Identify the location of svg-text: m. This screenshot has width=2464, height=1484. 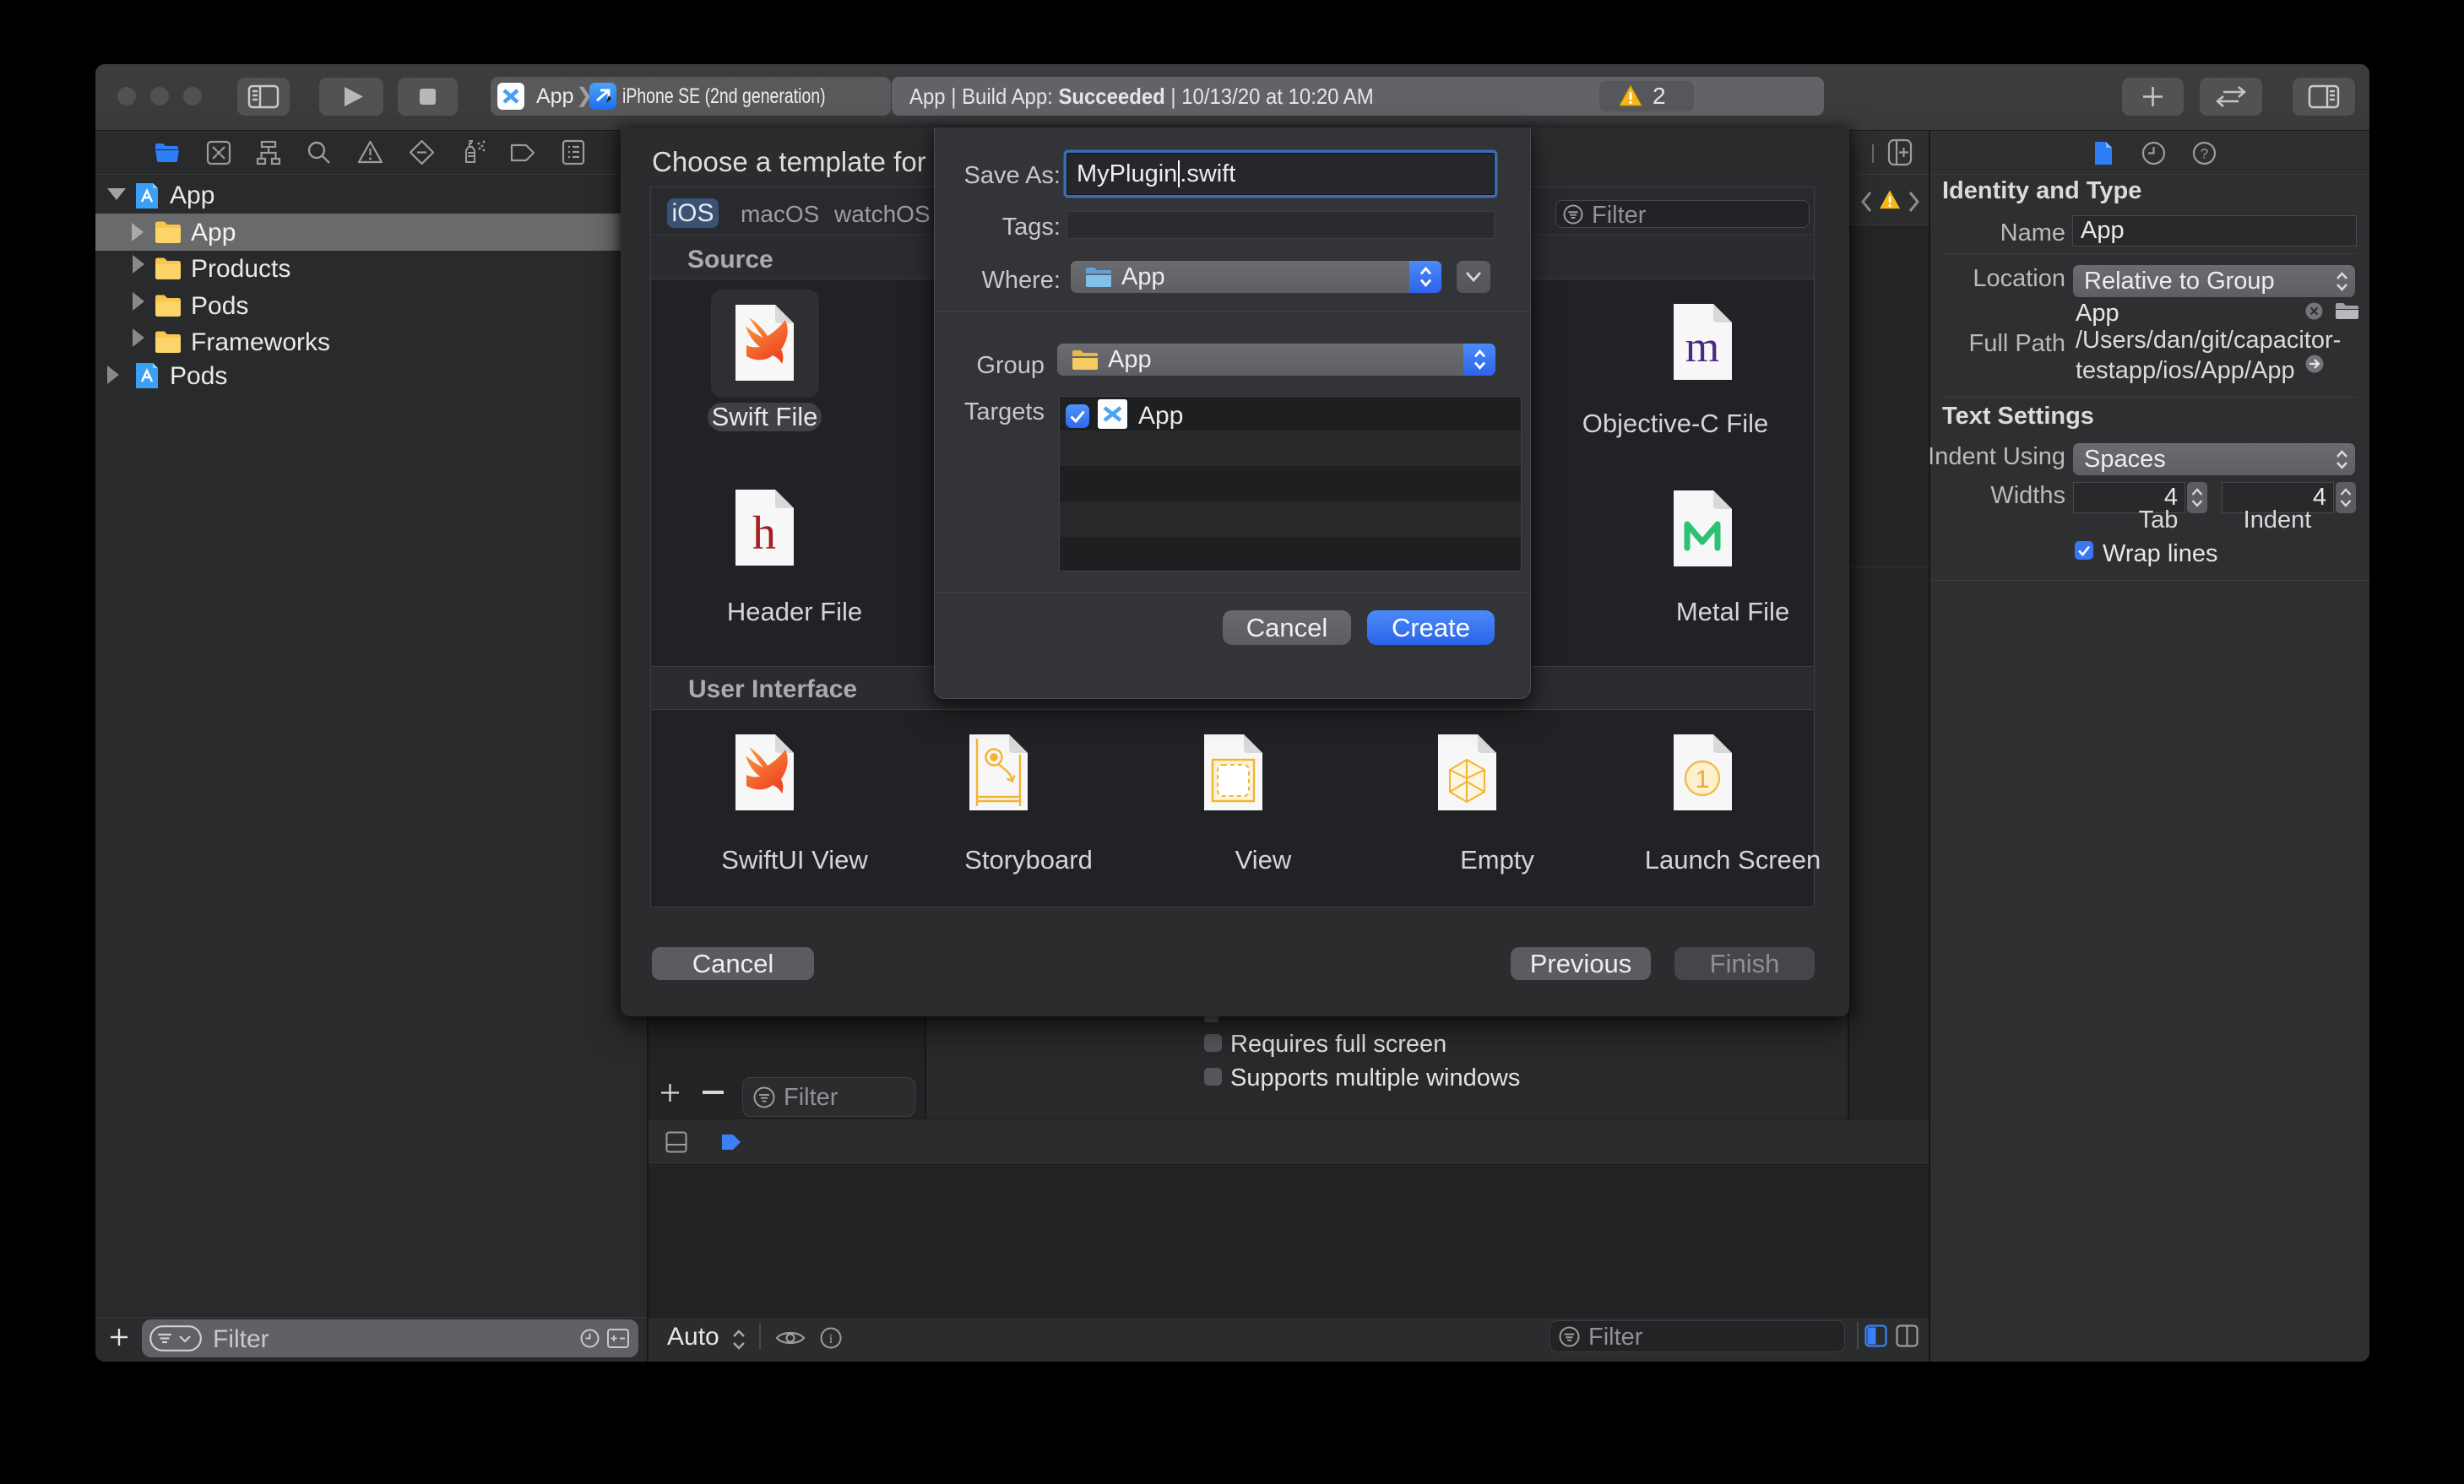
(1702, 347).